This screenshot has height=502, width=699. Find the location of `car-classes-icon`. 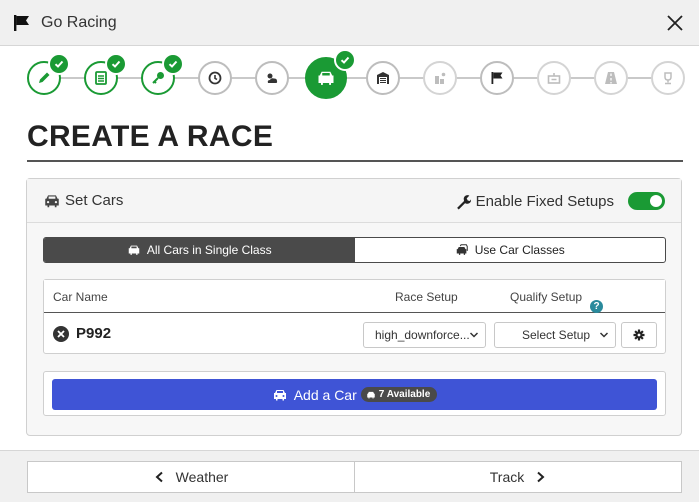

car-classes-icon is located at coordinates (462, 249).